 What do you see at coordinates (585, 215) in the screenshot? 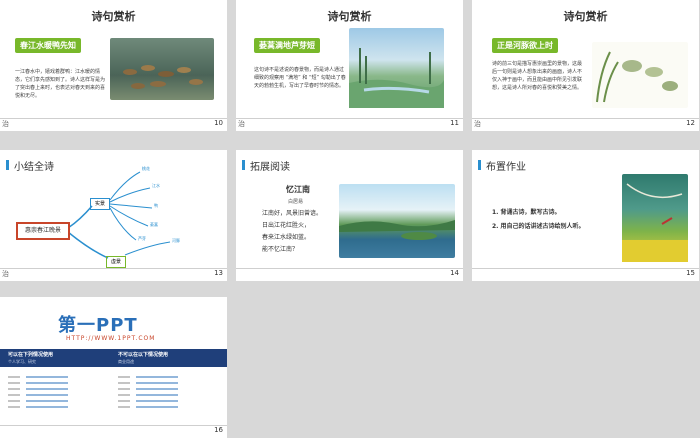
I see `slide-thumbnail-15: 布置作业 1. 背诵古诗，默写古诗。 2. 用自己的话讲述古诗给别人听。 15` at bounding box center [585, 215].